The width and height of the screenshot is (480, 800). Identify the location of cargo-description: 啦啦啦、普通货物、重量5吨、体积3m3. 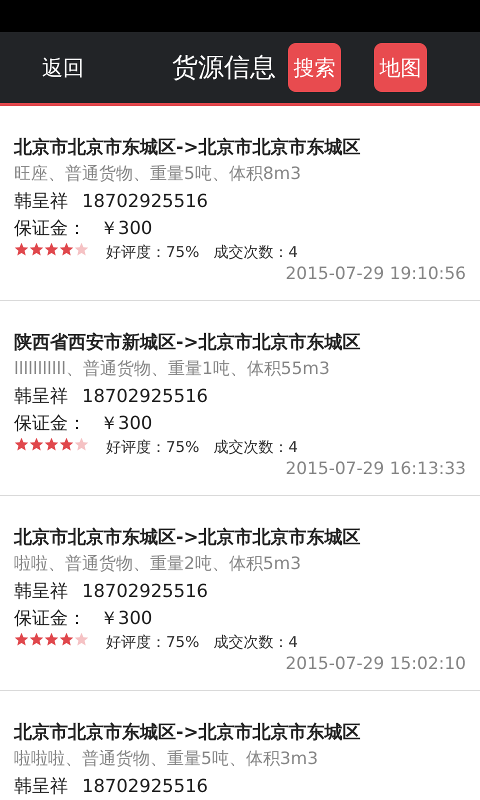
(167, 759).